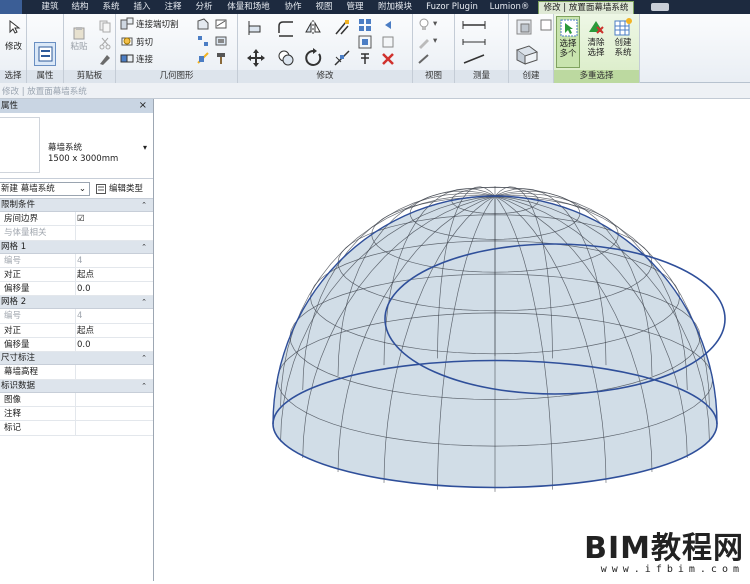  Describe the element at coordinates (13, 47) in the screenshot. I see `modify-button: 修改` at that location.